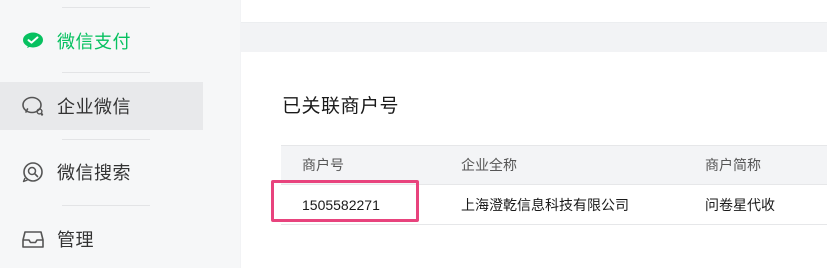 This screenshot has width=827, height=268. What do you see at coordinates (345, 201) in the screenshot?
I see `highlight-annotation` at bounding box center [345, 201].